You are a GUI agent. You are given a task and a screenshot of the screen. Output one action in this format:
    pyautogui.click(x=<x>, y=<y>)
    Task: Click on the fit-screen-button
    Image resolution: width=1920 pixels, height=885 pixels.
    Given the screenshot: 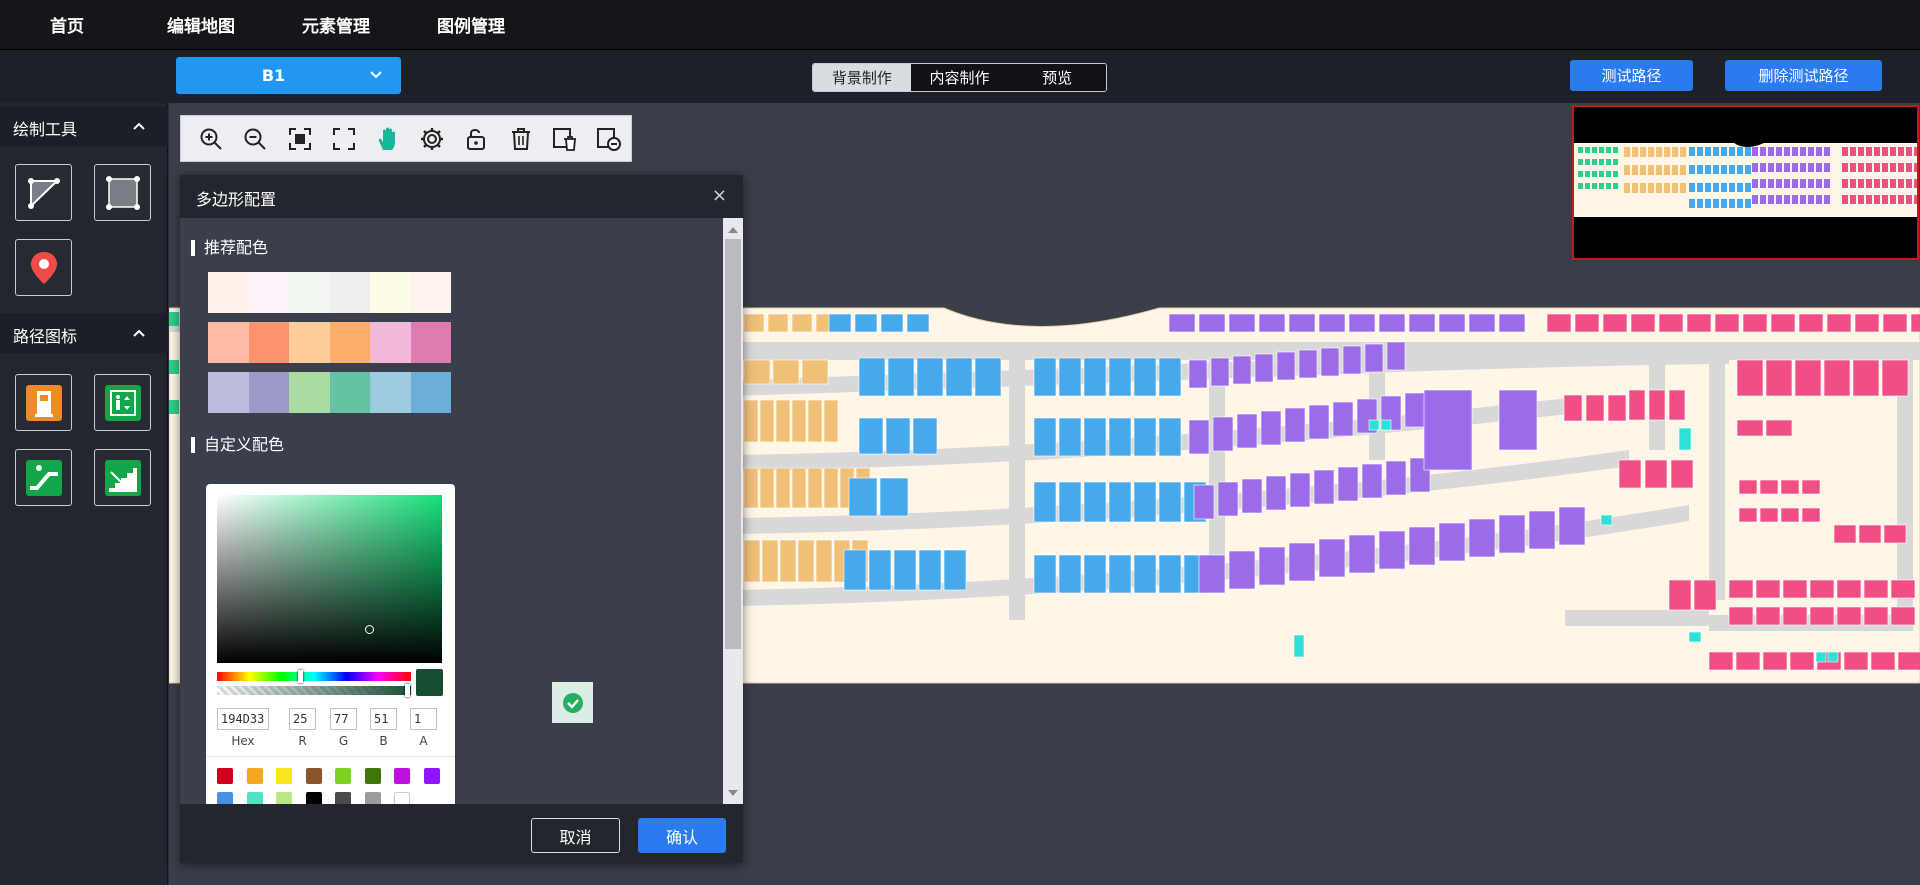 What is the action you would take?
    pyautogui.click(x=299, y=138)
    